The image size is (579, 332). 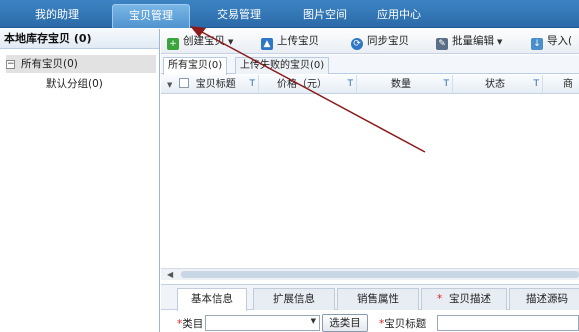 I want to click on tab-item-description: * 宝贝描述, so click(x=464, y=299).